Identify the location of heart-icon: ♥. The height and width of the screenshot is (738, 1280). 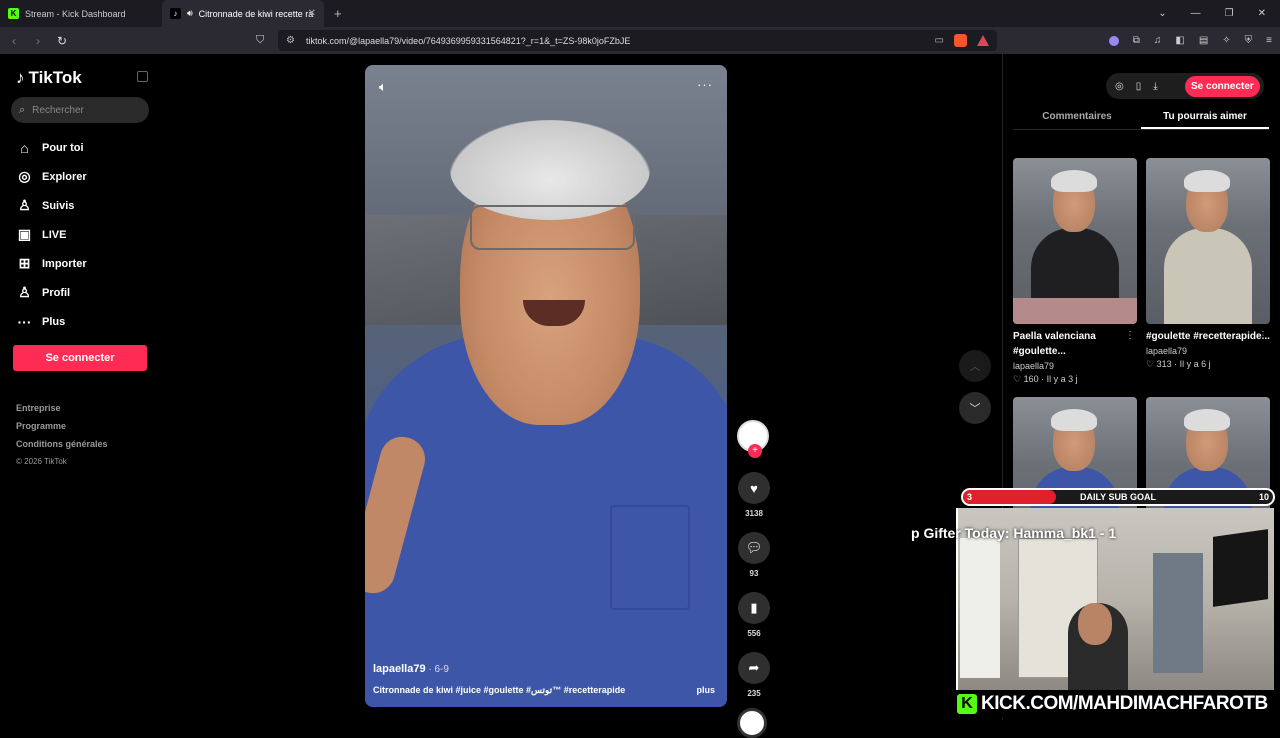
(754, 488).